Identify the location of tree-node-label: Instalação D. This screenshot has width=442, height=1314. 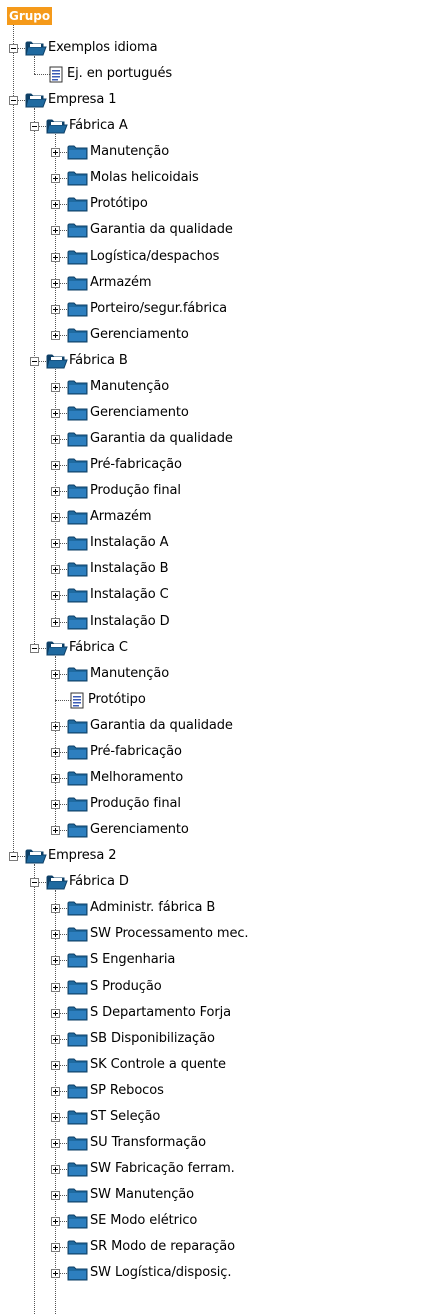
(130, 622).